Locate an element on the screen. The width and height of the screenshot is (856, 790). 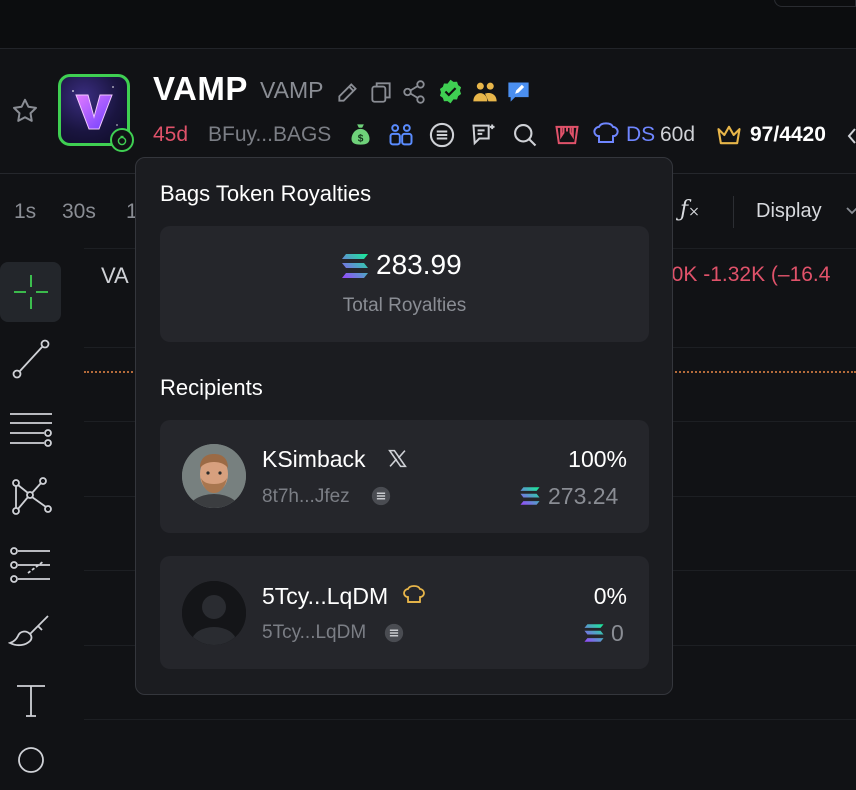
ds-days: 60d is located at coordinates (678, 134).